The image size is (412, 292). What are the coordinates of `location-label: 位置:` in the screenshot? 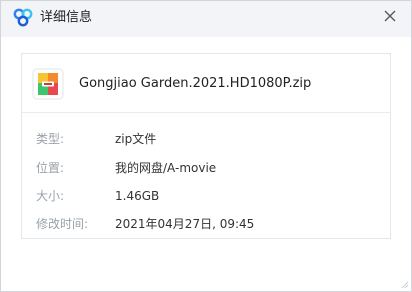 It's located at (50, 168).